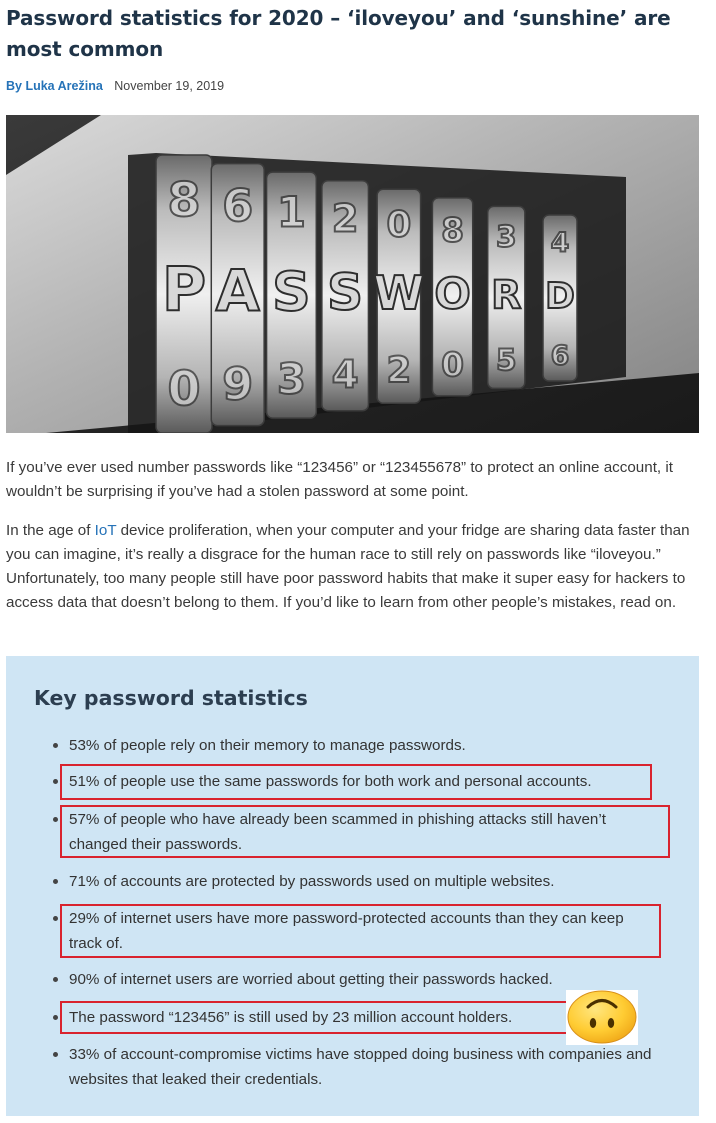  What do you see at coordinates (452, 295) in the screenshot?
I see `lock-letter: O` at bounding box center [452, 295].